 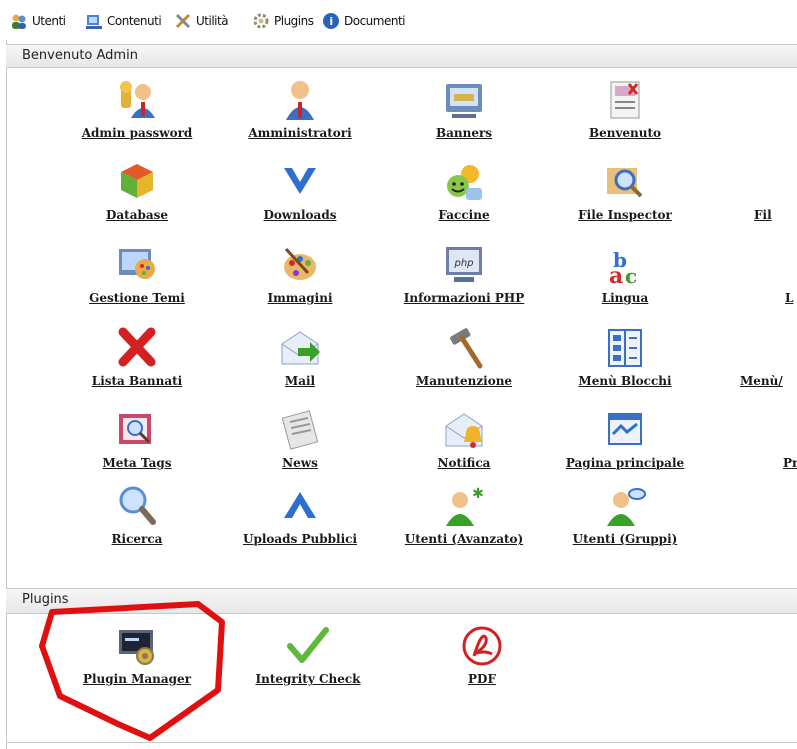 What do you see at coordinates (300, 265) in the screenshot?
I see `palette-icon` at bounding box center [300, 265].